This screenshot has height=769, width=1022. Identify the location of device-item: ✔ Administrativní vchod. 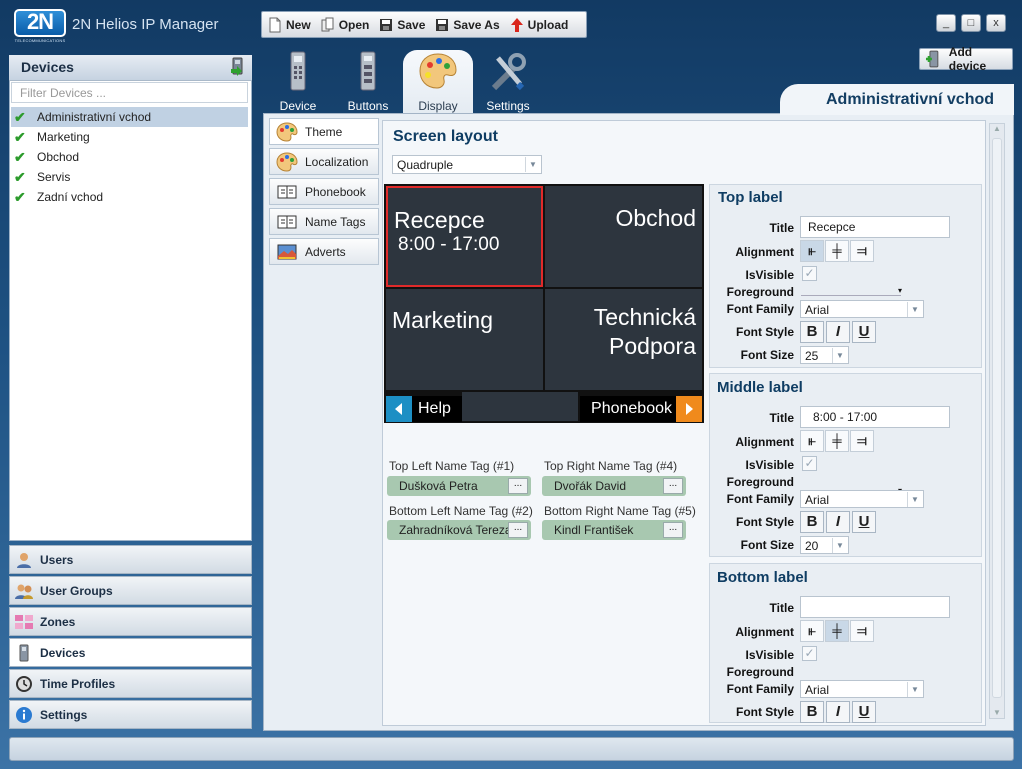
(129, 117).